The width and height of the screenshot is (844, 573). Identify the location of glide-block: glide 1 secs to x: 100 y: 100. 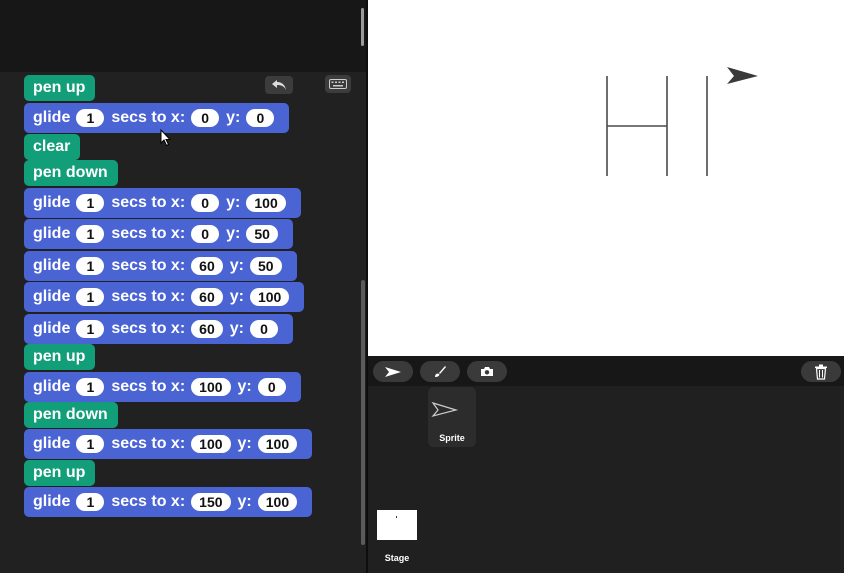
(168, 444).